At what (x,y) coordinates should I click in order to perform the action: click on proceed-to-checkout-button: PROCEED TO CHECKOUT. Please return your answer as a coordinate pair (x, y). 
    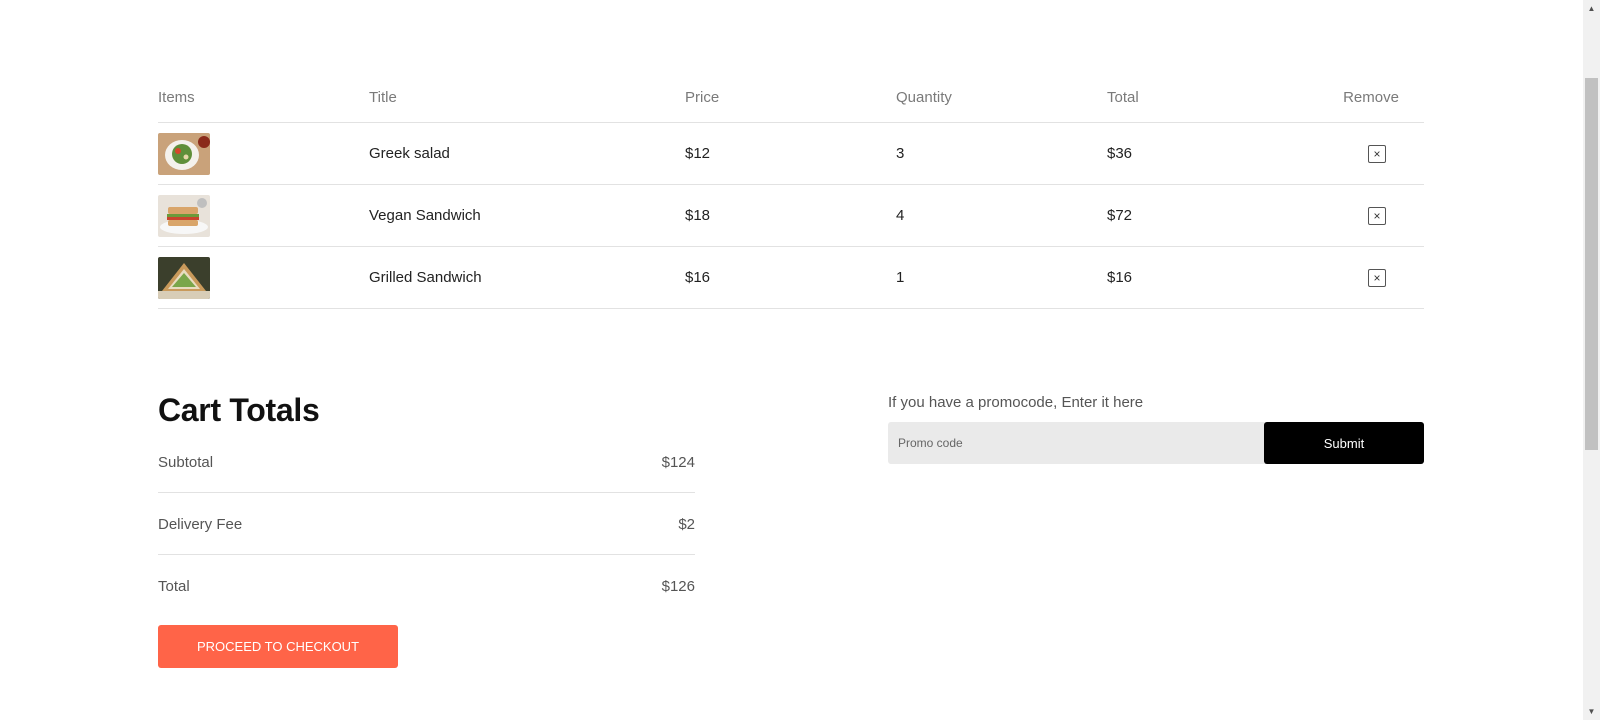
    Looking at the image, I should click on (278, 646).